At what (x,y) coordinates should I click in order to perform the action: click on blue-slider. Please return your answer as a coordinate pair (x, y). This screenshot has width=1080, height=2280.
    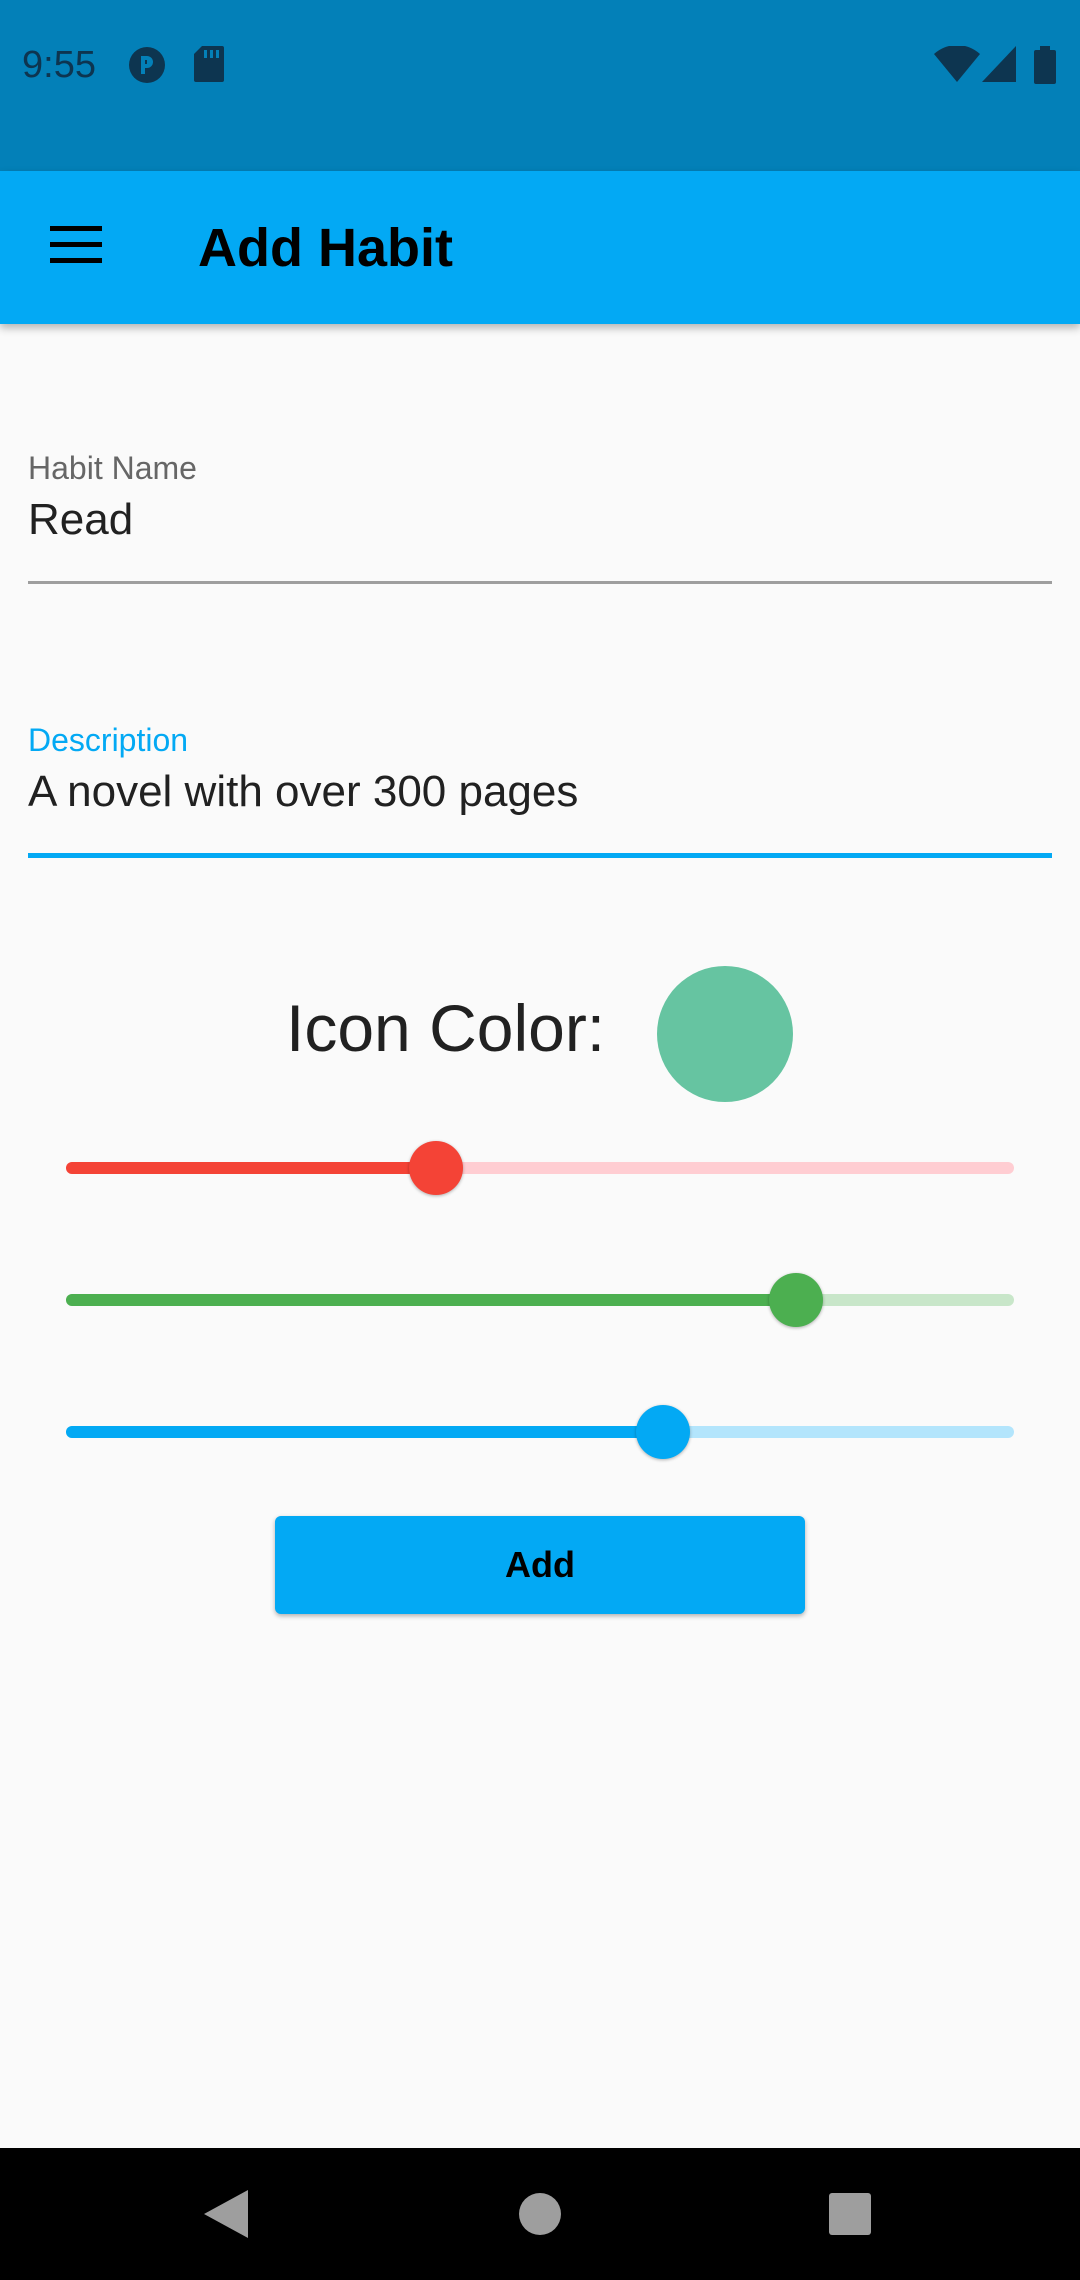
    Looking at the image, I should click on (540, 1432).